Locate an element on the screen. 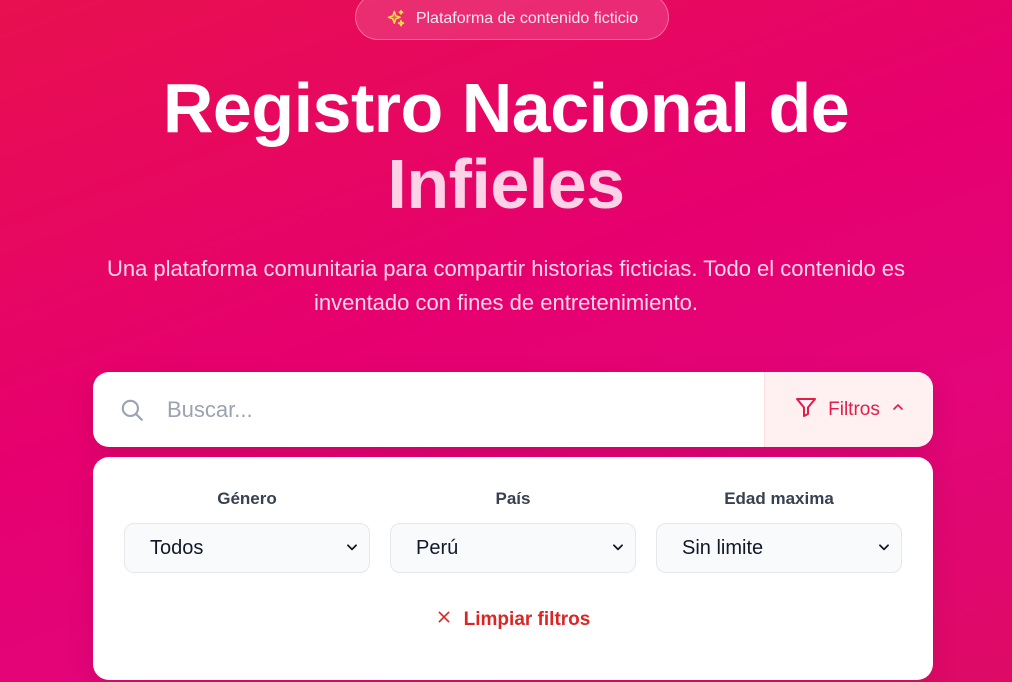 The height and width of the screenshot is (682, 1012). genero-selected-value: Todos is located at coordinates (177, 547).